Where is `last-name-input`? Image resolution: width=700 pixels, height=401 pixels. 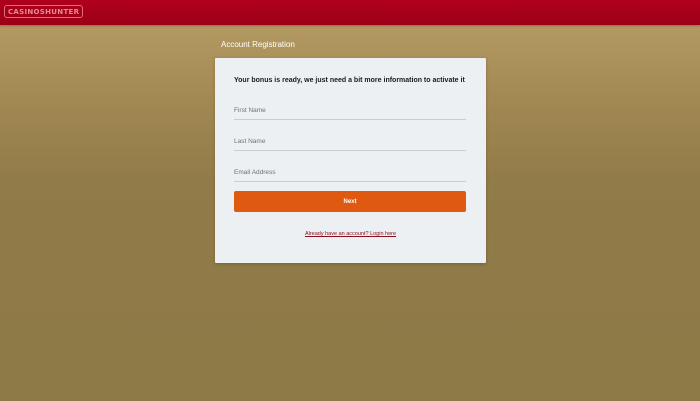
last-name-input is located at coordinates (350, 141).